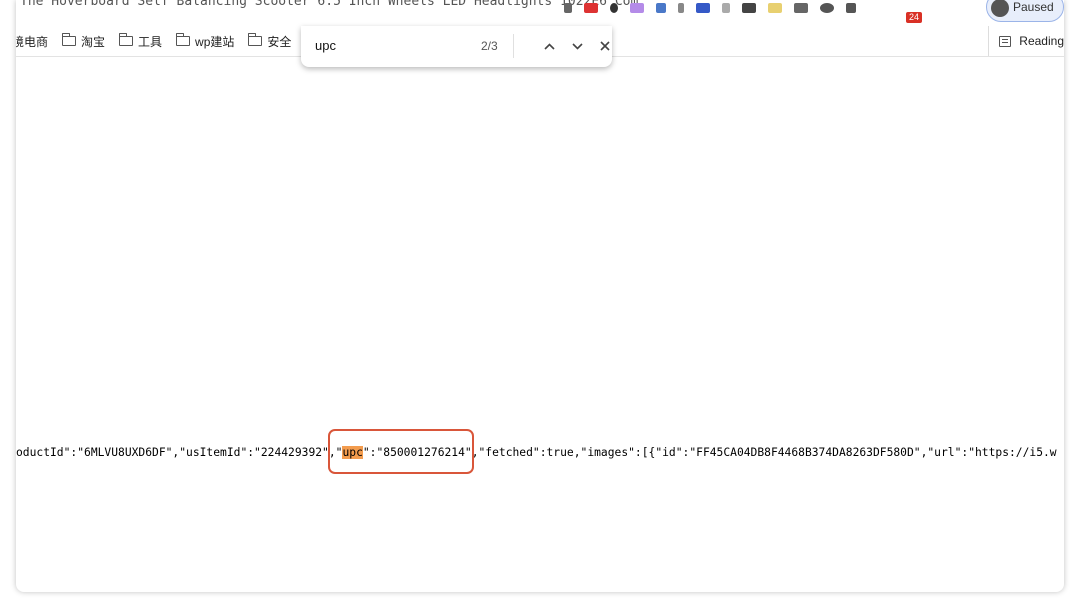 The height and width of the screenshot is (608, 1080). I want to click on extension-badge: 24, so click(914, 17).